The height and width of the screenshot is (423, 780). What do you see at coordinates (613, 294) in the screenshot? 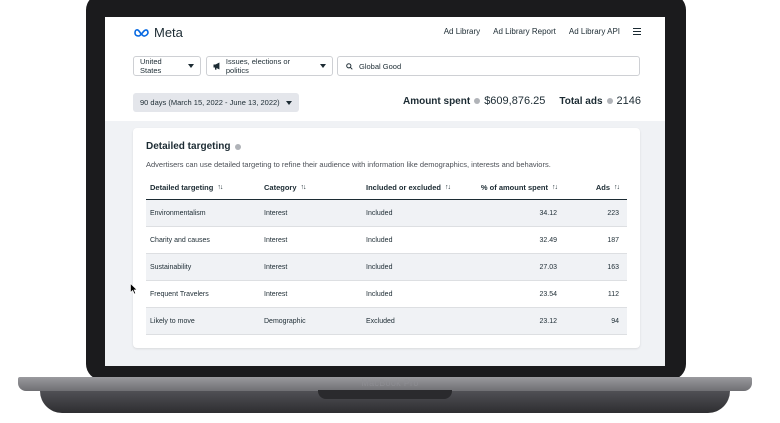
I see `cell-ads: 112` at bounding box center [613, 294].